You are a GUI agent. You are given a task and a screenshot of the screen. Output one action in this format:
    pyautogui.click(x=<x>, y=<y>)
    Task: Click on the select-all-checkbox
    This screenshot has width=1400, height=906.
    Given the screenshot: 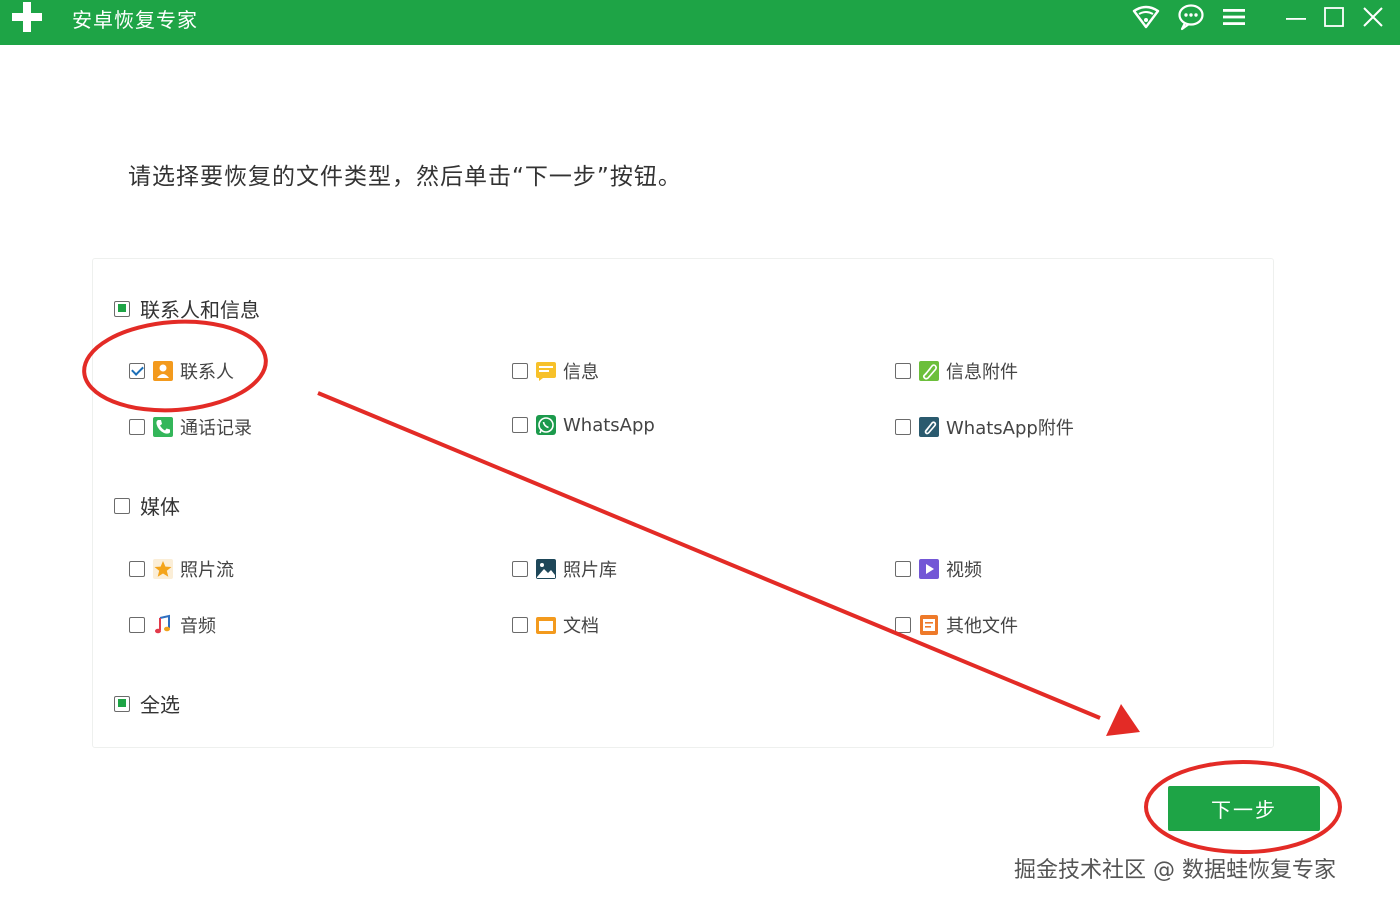 What is the action you would take?
    pyautogui.click(x=122, y=703)
    